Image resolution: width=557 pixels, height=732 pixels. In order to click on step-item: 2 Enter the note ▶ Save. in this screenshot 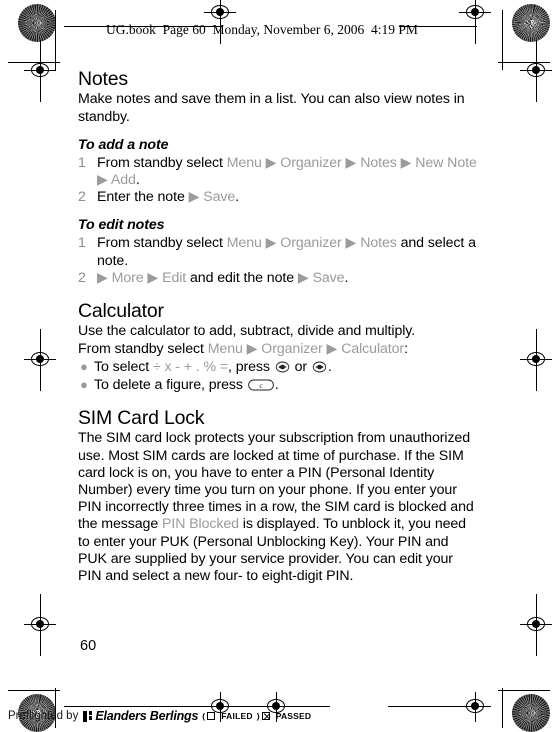, I will do `click(278, 197)`.